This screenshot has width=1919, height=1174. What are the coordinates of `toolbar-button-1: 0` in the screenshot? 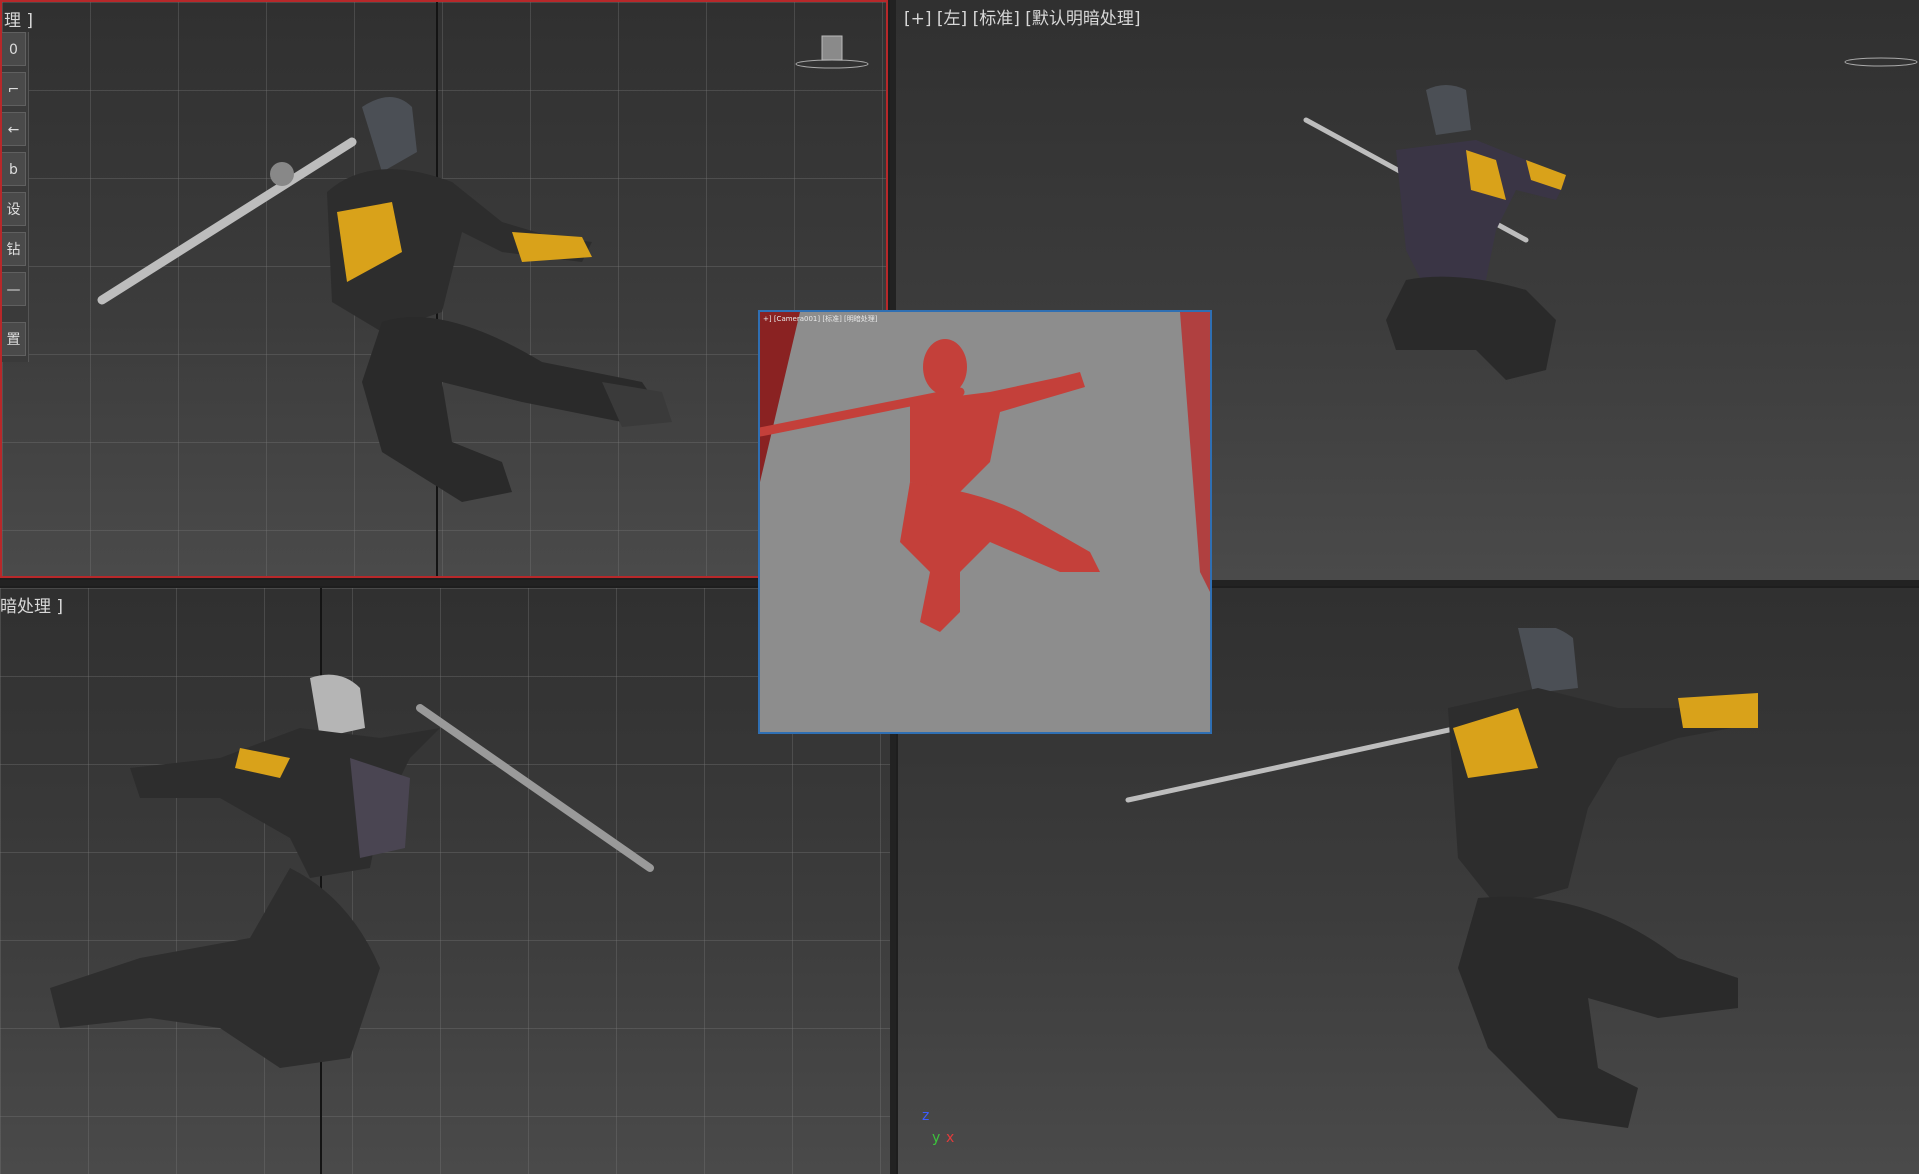 It's located at (14, 49).